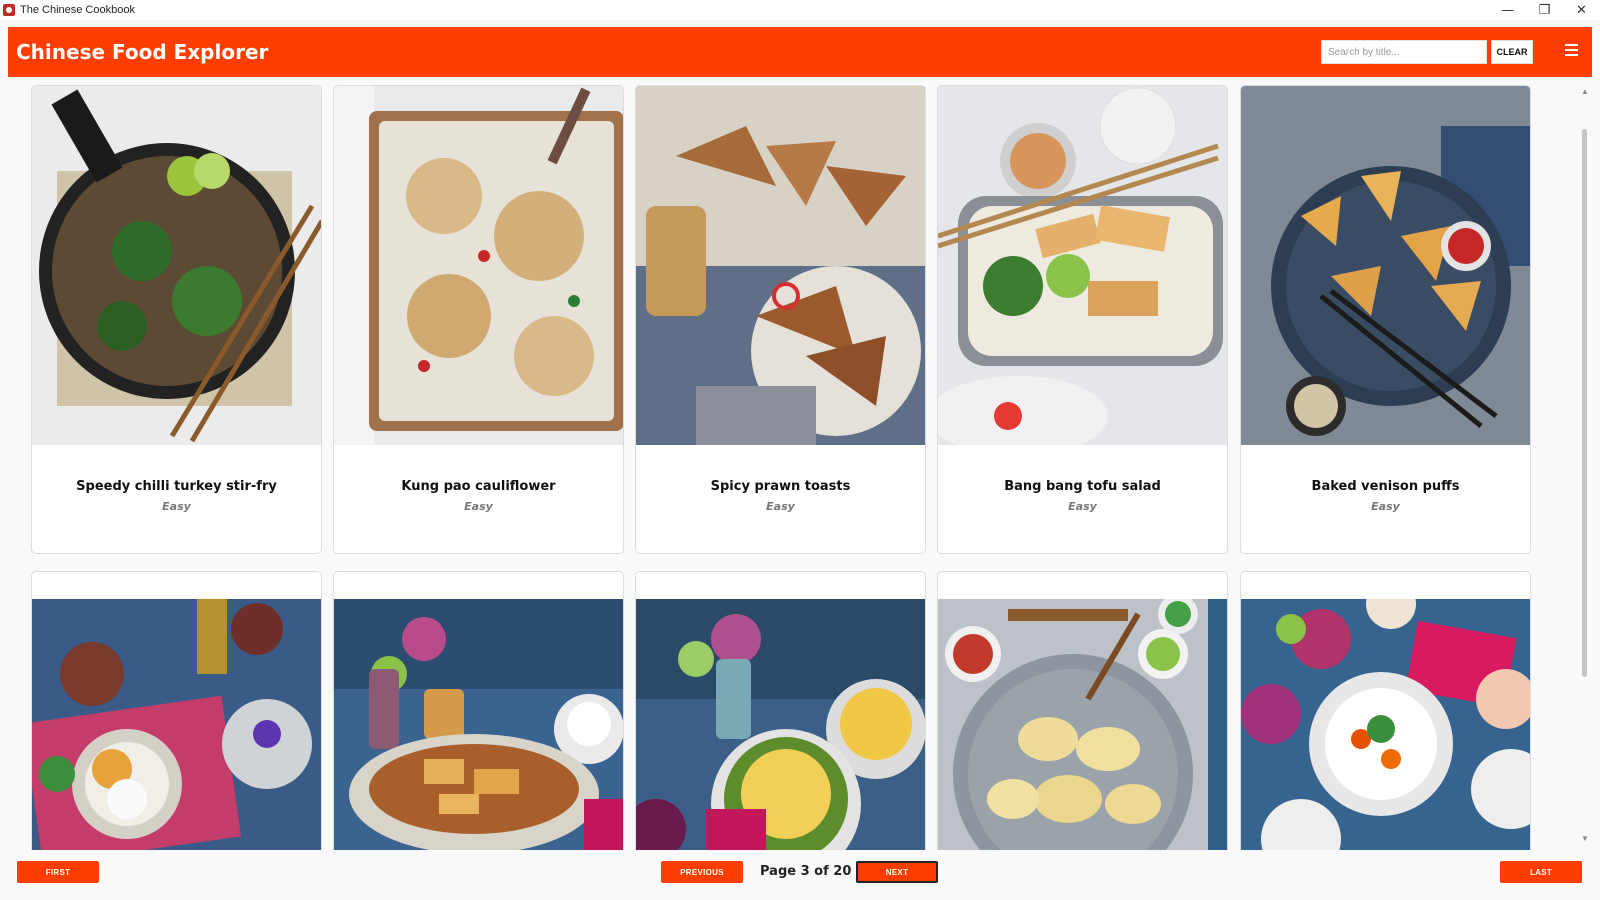 Image resolution: width=1600 pixels, height=900 pixels. I want to click on recipe-title: Speedy chilli turkey stir-fry, so click(176, 486).